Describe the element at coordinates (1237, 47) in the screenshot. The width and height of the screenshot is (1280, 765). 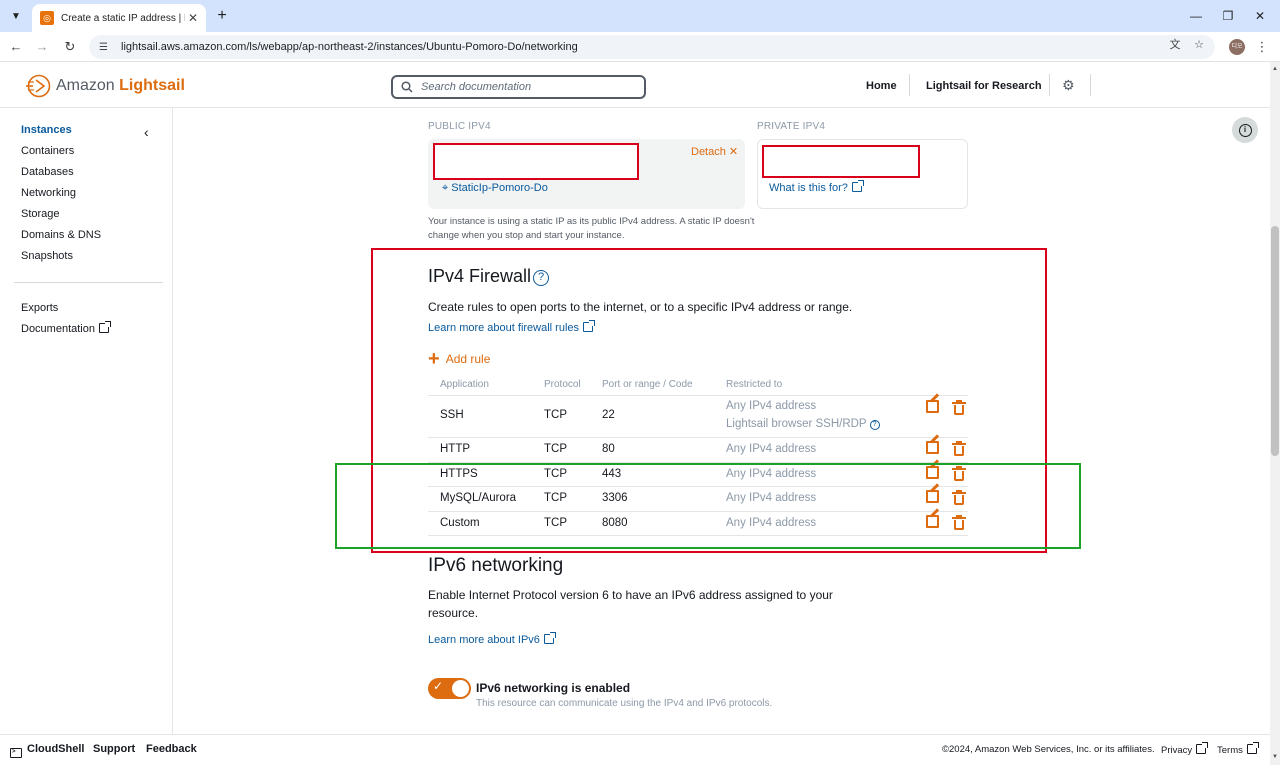
I see `profile-avatar: 디오` at that location.